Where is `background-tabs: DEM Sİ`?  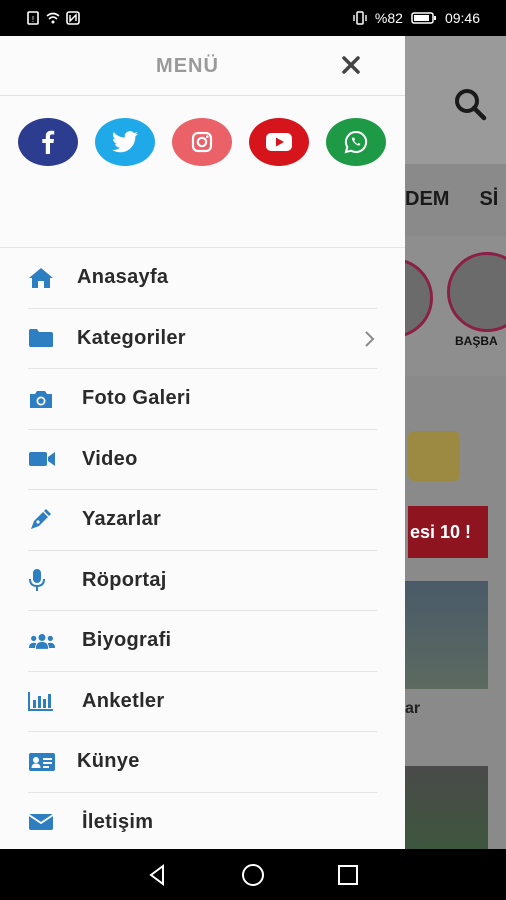 background-tabs: DEM Sİ is located at coordinates (451, 199).